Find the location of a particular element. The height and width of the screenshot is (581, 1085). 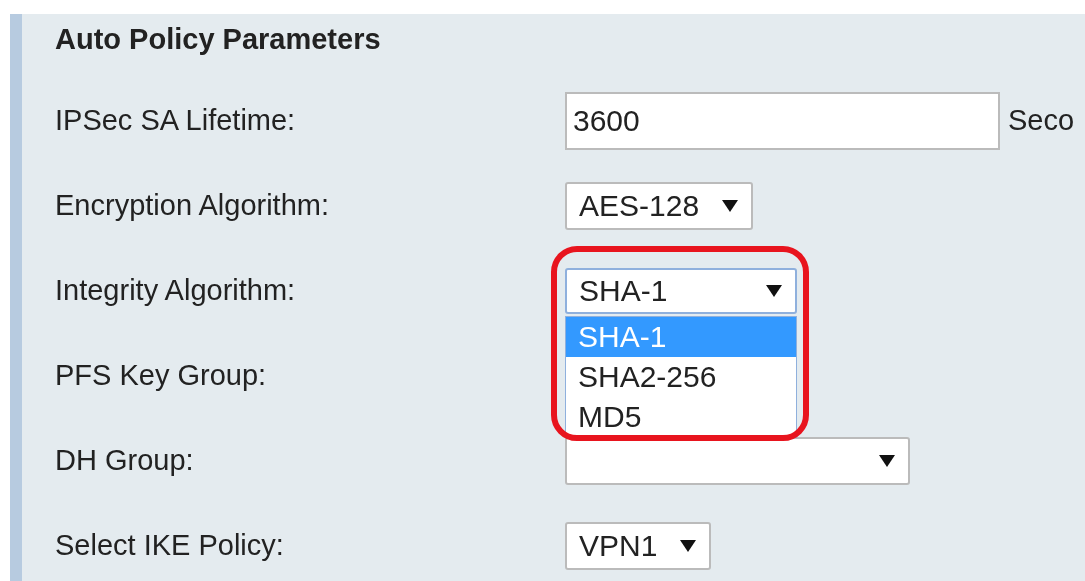

dropdown-select: VPN1 is located at coordinates (638, 545).